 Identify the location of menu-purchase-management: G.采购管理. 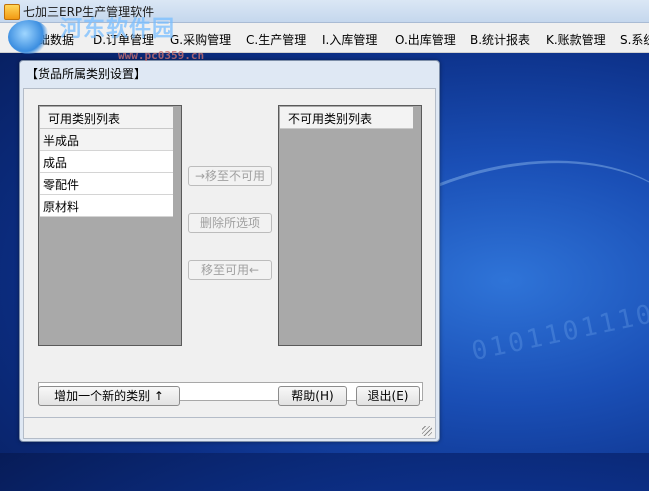
(200, 39).